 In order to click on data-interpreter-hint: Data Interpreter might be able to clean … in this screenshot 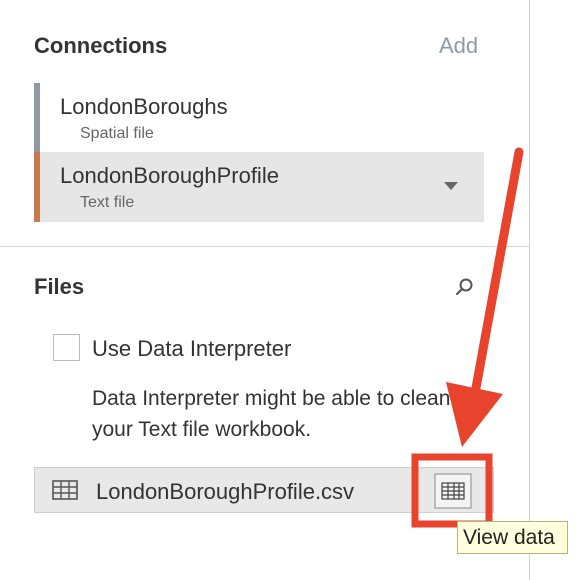, I will do `click(271, 414)`.